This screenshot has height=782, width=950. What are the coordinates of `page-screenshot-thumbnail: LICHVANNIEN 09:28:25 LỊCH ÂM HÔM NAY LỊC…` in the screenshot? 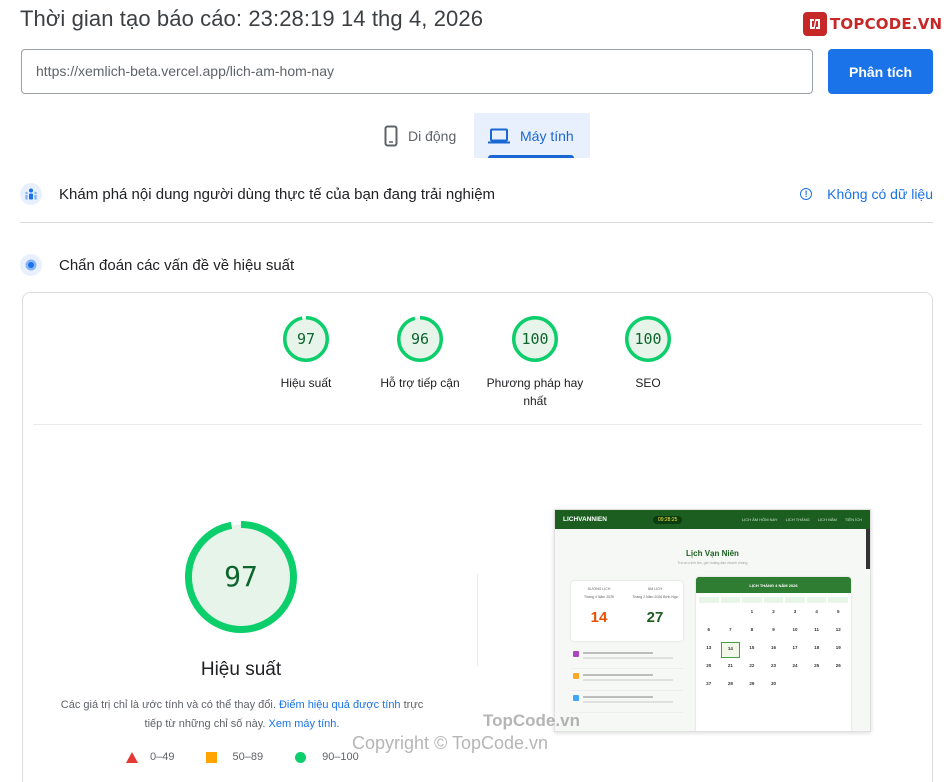 It's located at (712, 620).